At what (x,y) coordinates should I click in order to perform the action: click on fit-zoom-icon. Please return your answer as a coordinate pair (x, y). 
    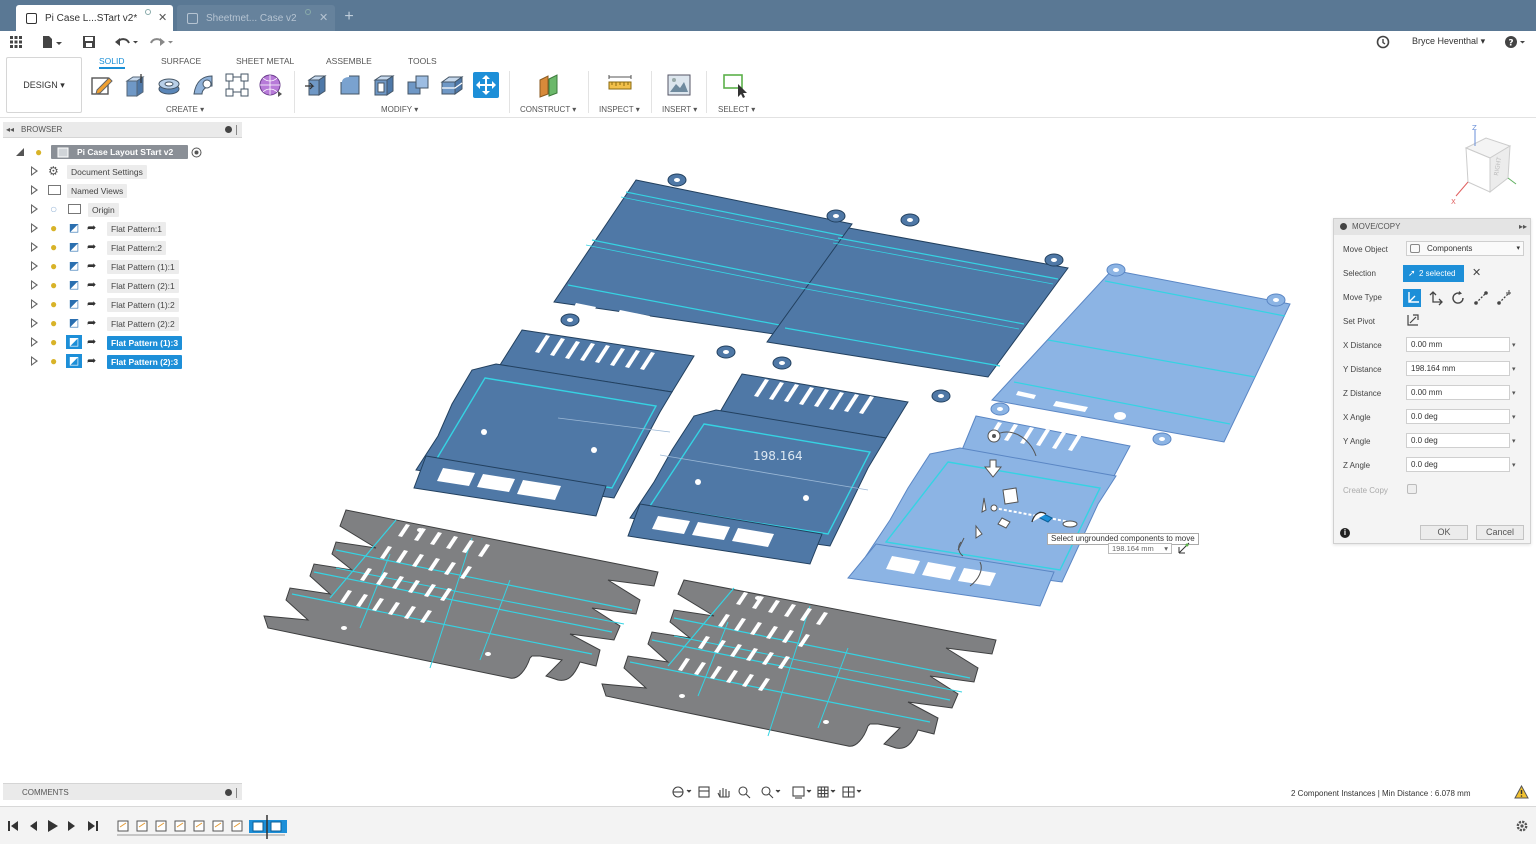
    Looking at the image, I should click on (771, 792).